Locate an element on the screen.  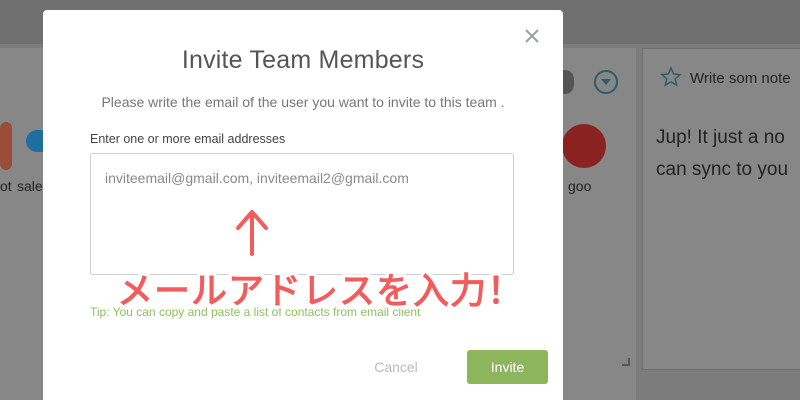
annotation-text: メールアドレスを入力！ is located at coordinates (321, 291).